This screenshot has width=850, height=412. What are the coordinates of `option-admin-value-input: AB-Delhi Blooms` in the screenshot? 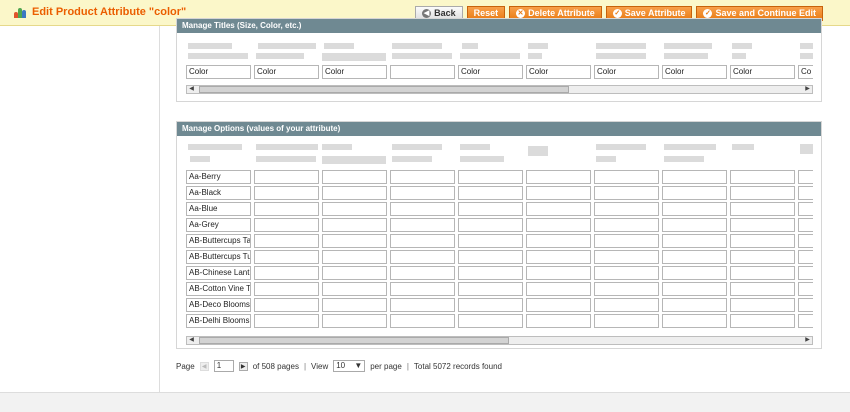 It's located at (218, 321).